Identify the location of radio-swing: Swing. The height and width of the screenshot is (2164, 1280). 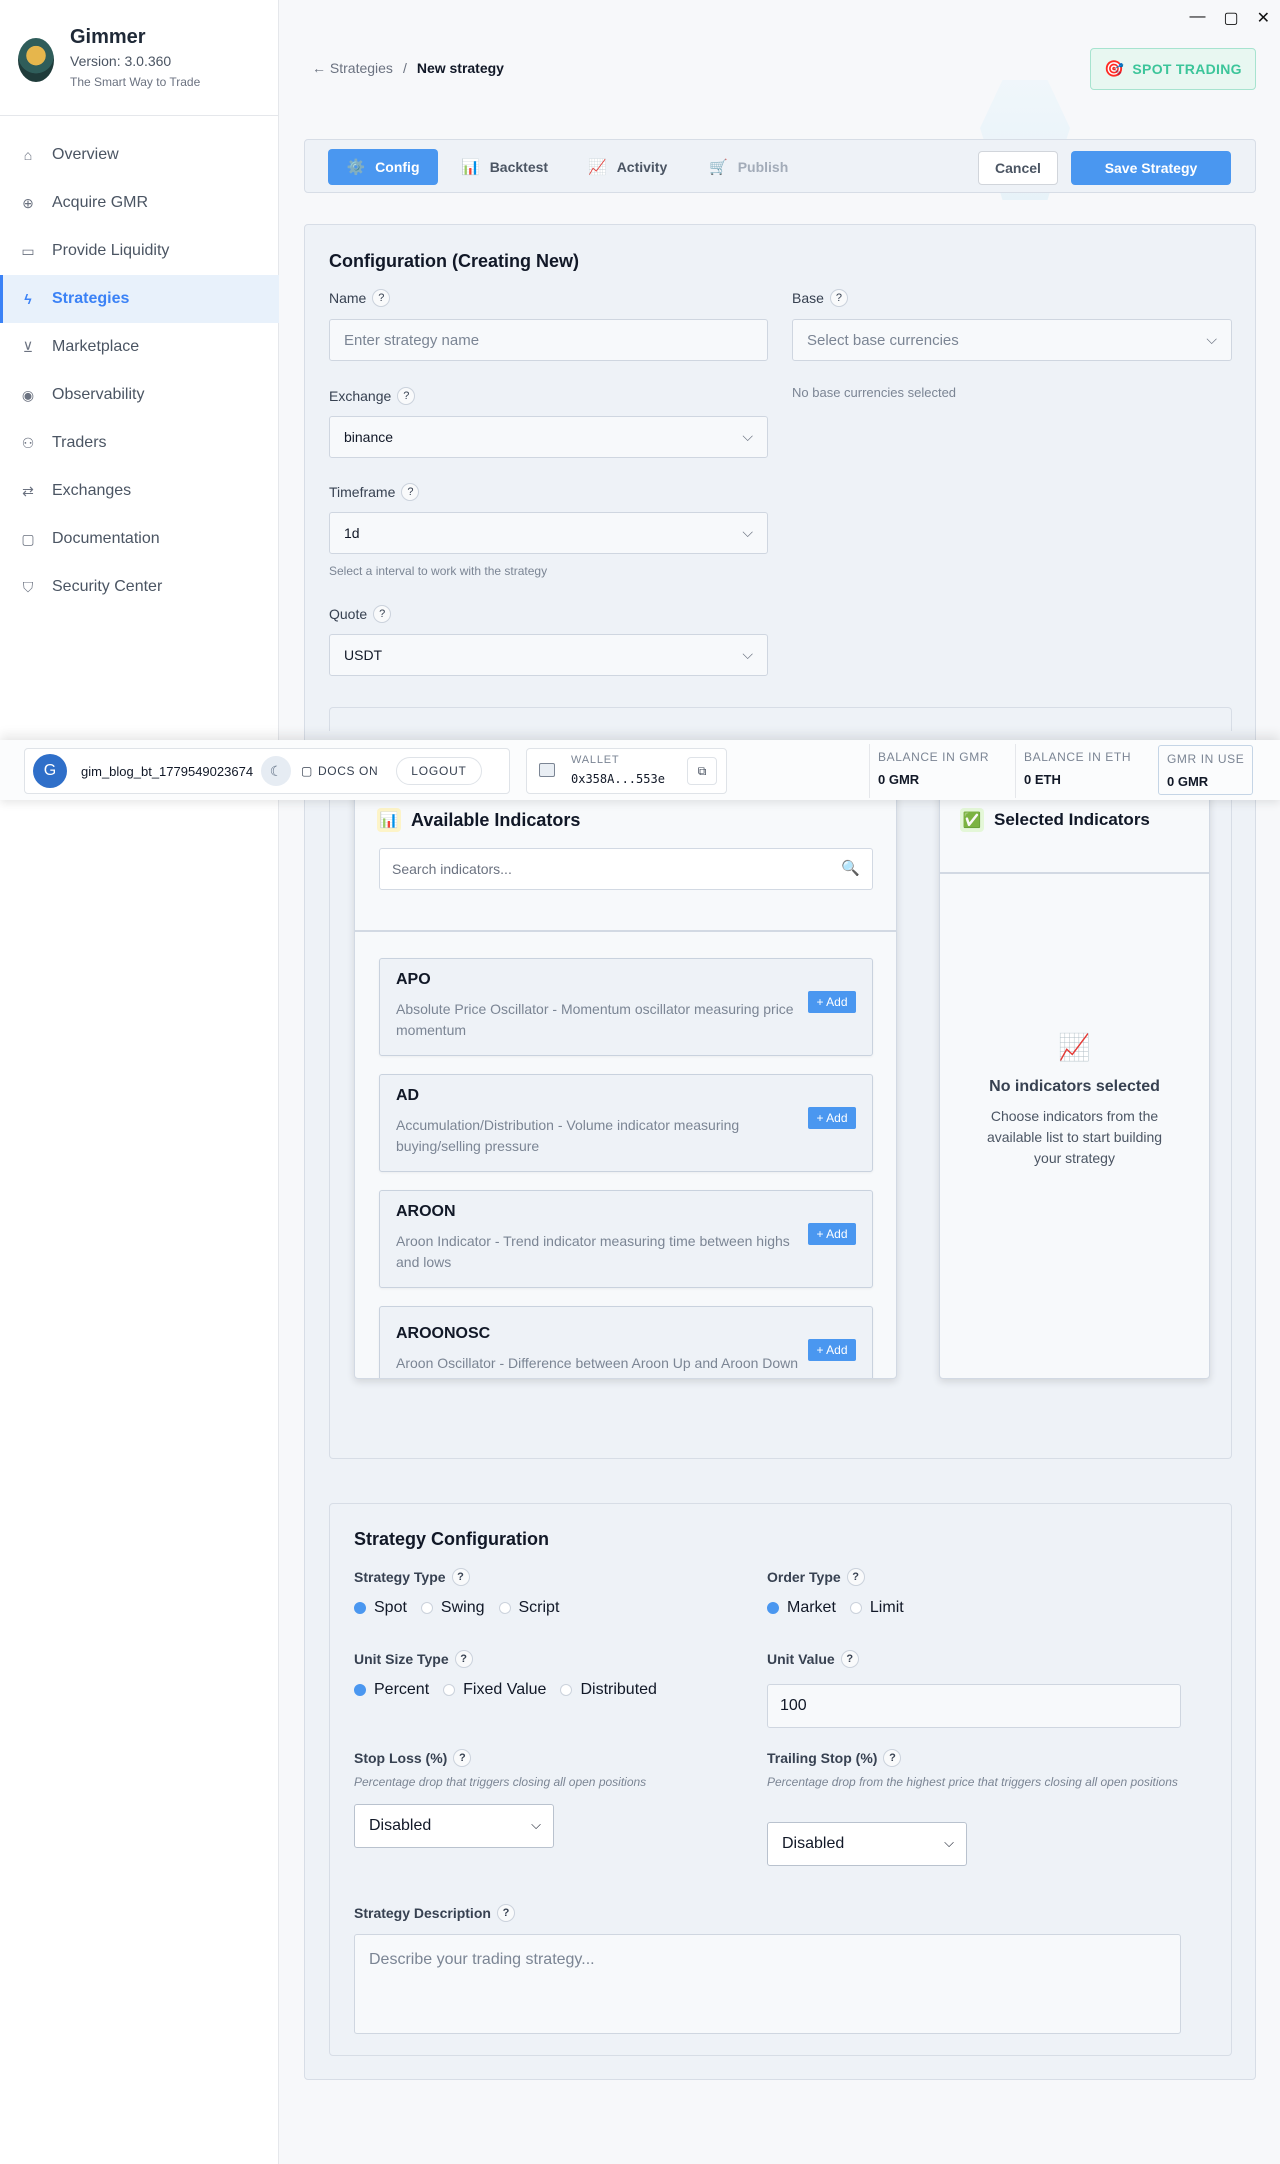
(452, 1608).